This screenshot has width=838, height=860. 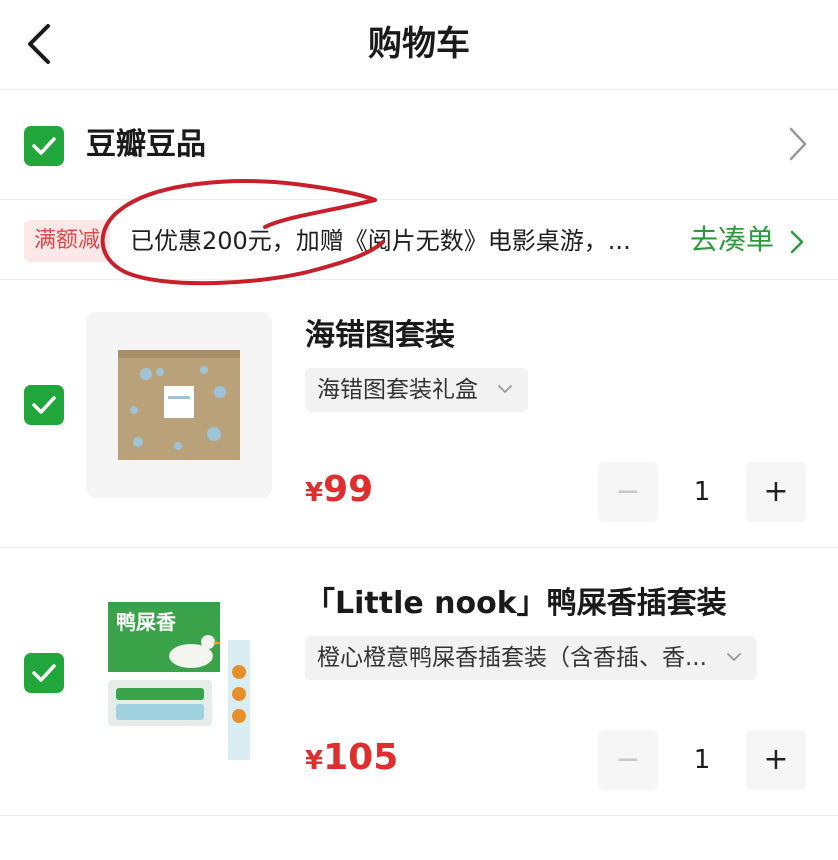 I want to click on variant-selector: 海错图套装礼盒, so click(x=416, y=390).